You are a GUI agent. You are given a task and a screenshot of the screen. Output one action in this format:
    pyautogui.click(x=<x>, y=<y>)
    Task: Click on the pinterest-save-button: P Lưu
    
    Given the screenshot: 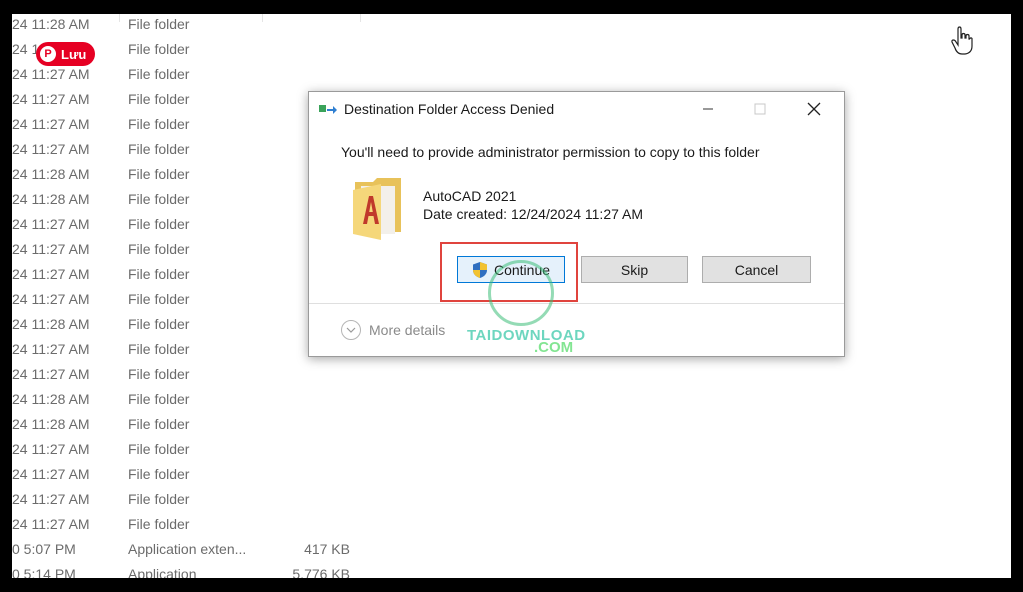 What is the action you would take?
    pyautogui.click(x=66, y=54)
    